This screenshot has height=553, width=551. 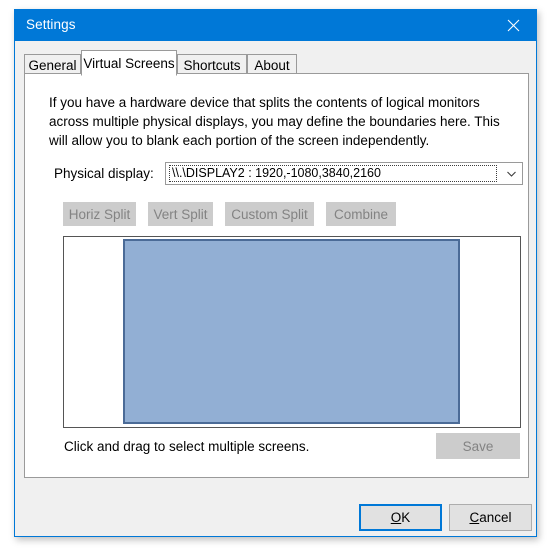 I want to click on combine-button: Combine, so click(x=361, y=214).